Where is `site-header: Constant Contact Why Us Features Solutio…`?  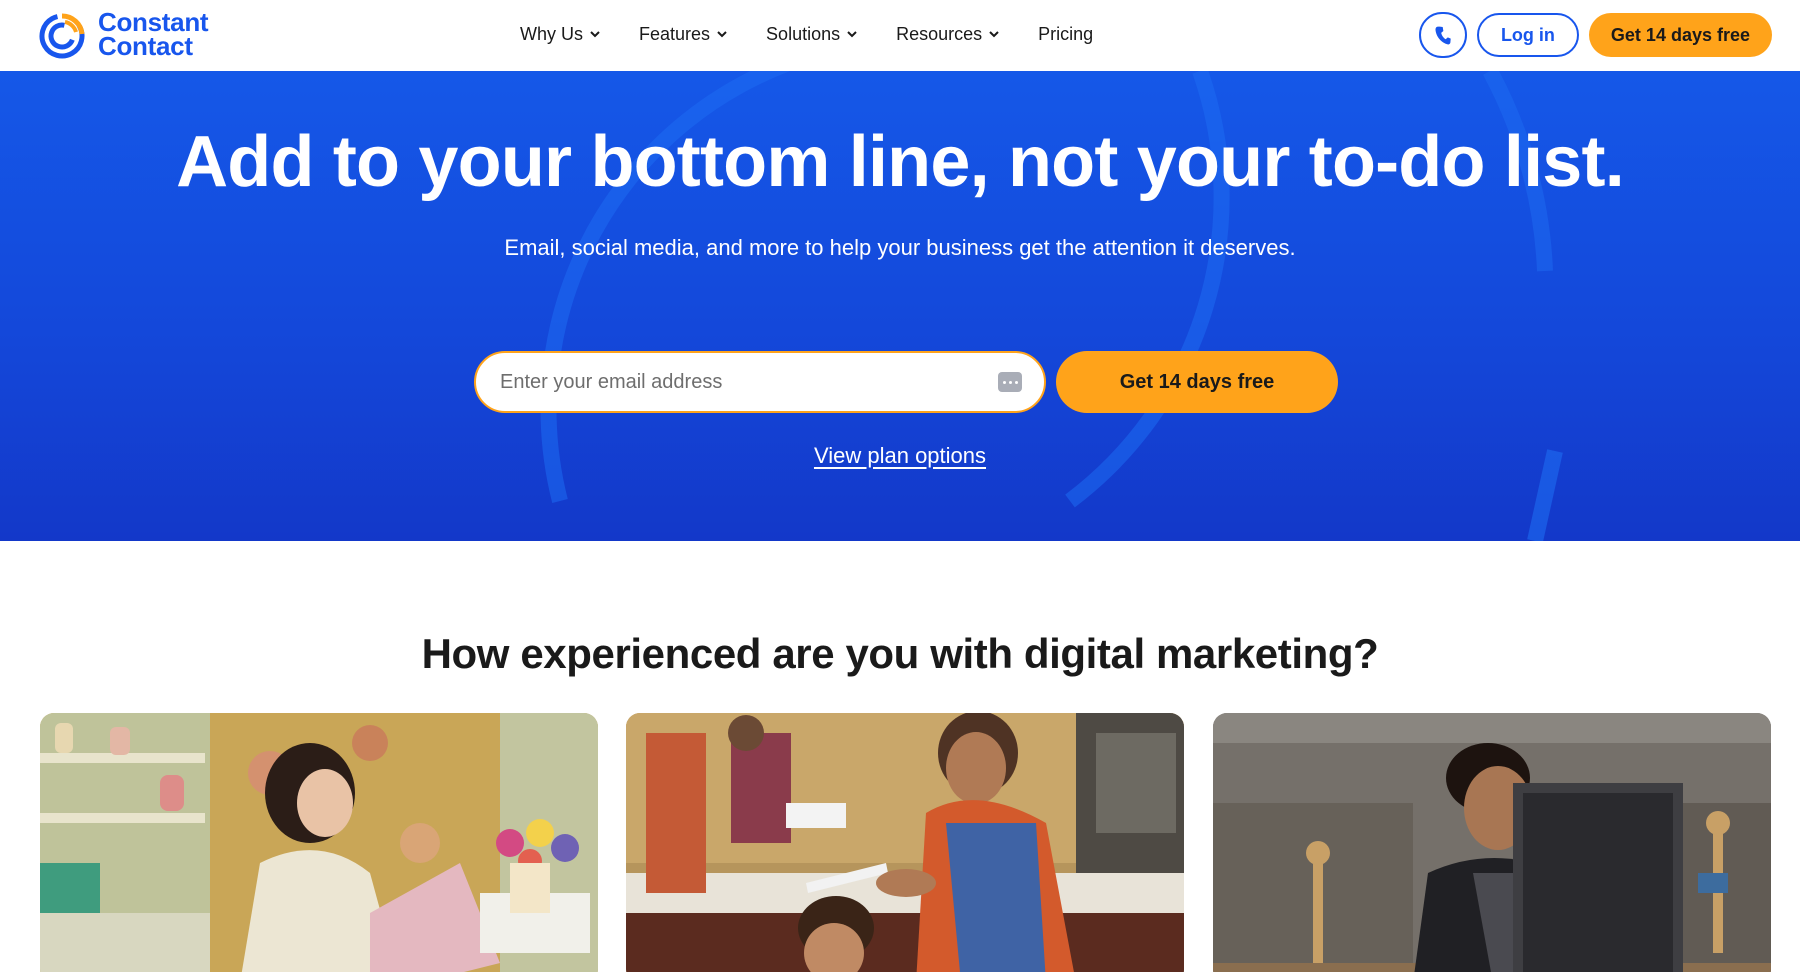 site-header: Constant Contact Why Us Features Solutio… is located at coordinates (900, 35).